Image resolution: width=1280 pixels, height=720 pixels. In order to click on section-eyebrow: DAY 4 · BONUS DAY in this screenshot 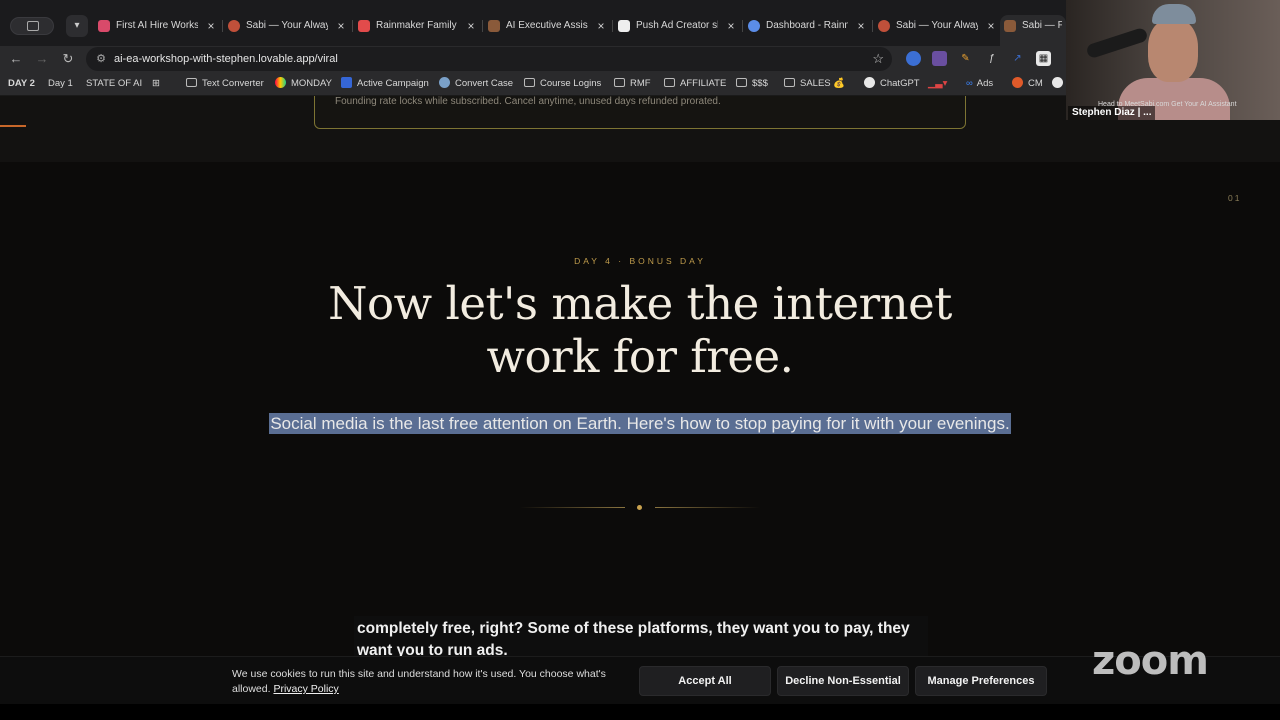, I will do `click(640, 261)`.